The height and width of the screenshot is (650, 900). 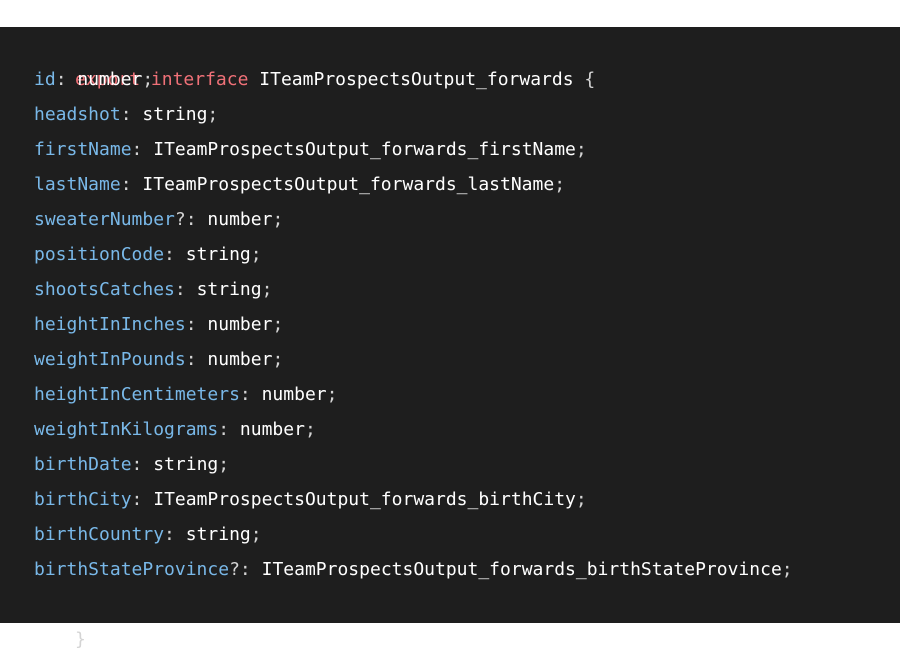 I want to click on property-line: id: number;, so click(x=94, y=79).